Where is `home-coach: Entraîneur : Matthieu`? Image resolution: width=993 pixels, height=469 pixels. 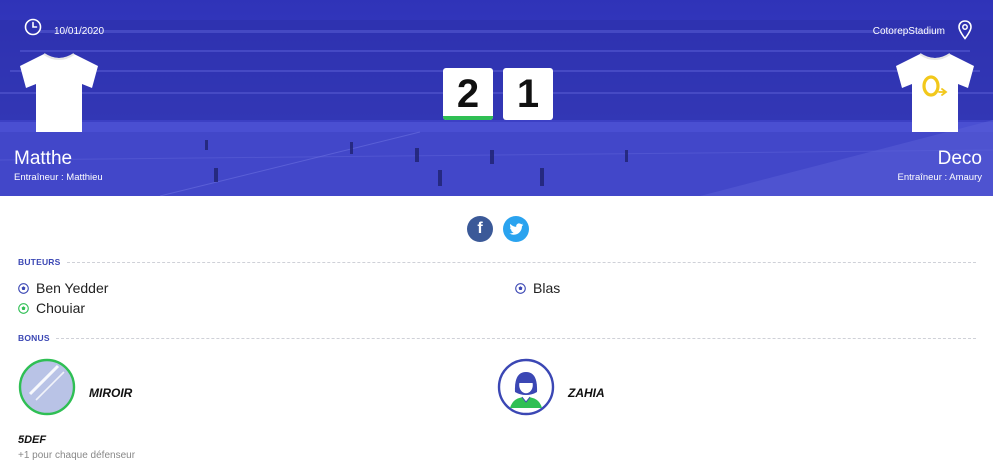
home-coach: Entraîneur : Matthieu is located at coordinates (58, 177).